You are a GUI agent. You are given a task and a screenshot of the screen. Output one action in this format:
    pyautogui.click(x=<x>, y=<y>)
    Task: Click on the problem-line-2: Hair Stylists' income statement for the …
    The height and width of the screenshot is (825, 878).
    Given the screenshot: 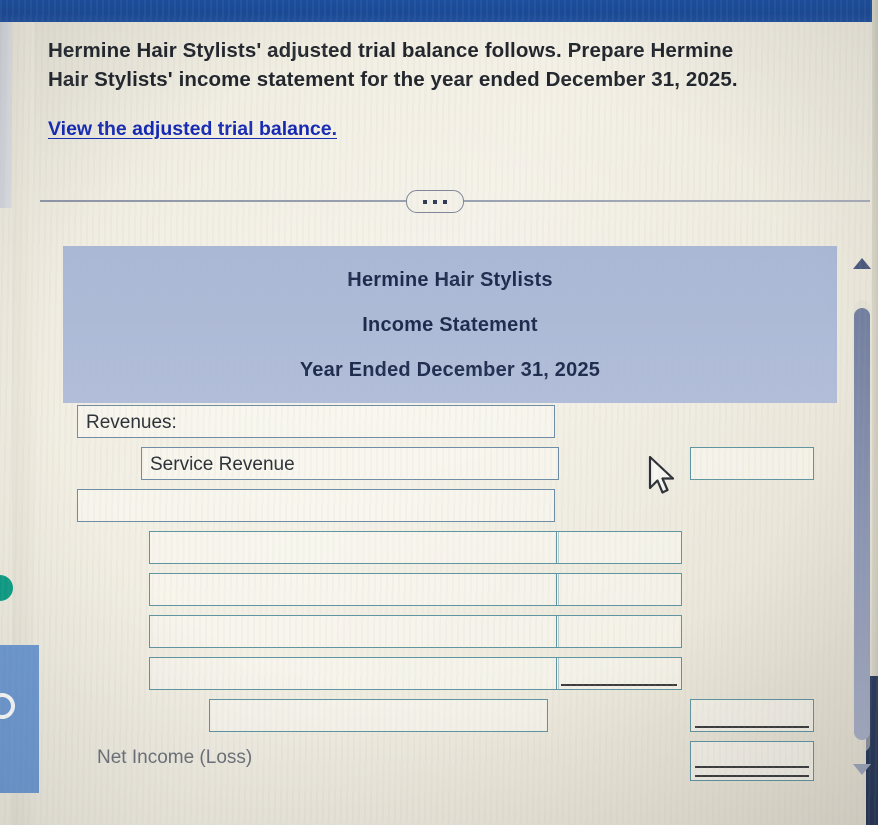 What is the action you would take?
    pyautogui.click(x=393, y=79)
    